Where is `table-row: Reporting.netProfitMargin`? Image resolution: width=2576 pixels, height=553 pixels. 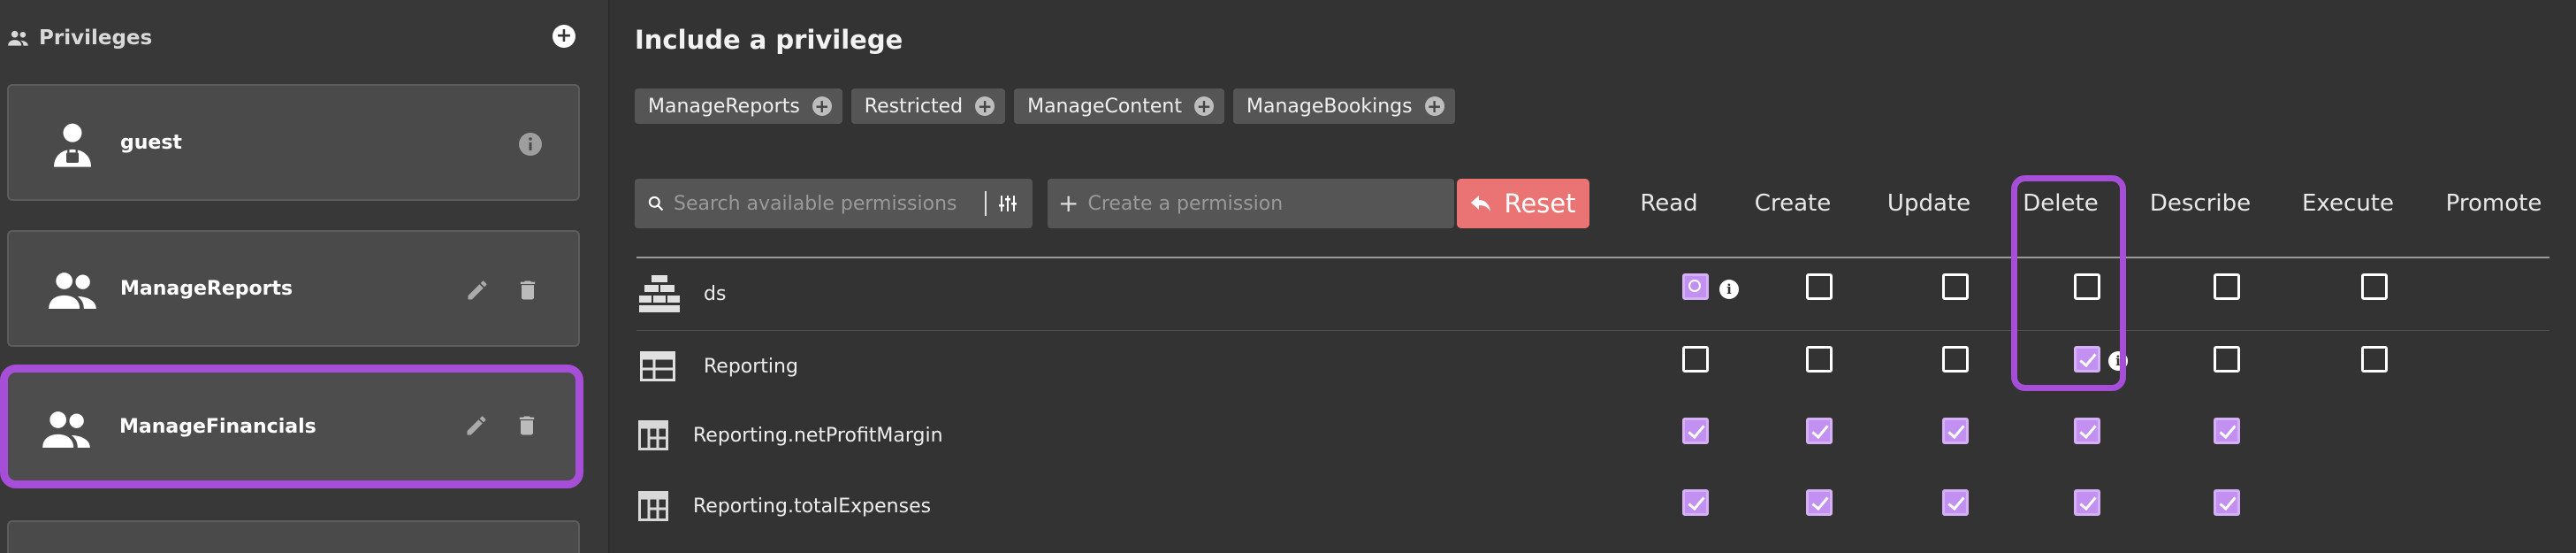 table-row: Reporting.netProfitMargin is located at coordinates (1592, 436).